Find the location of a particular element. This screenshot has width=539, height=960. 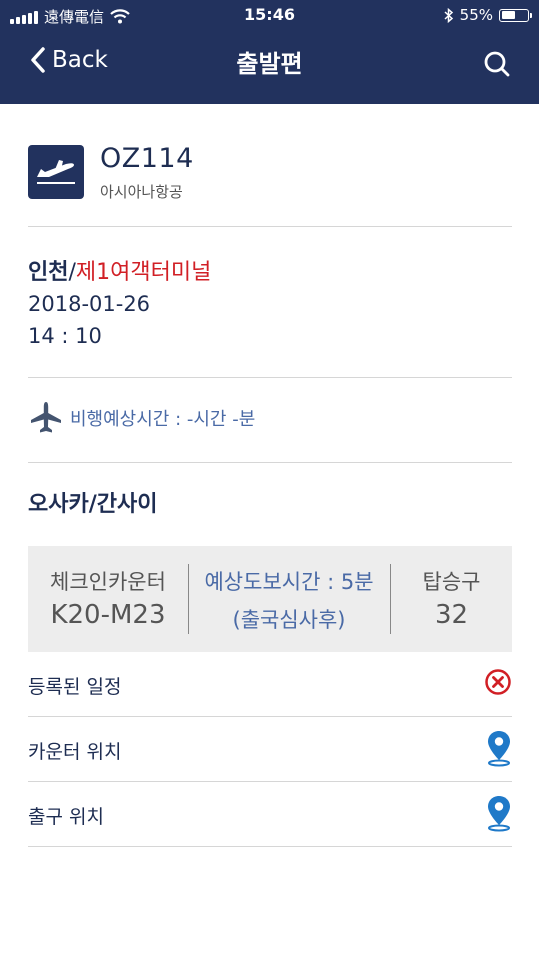

counter-location-row: 카운터 위치 is located at coordinates (270, 749).